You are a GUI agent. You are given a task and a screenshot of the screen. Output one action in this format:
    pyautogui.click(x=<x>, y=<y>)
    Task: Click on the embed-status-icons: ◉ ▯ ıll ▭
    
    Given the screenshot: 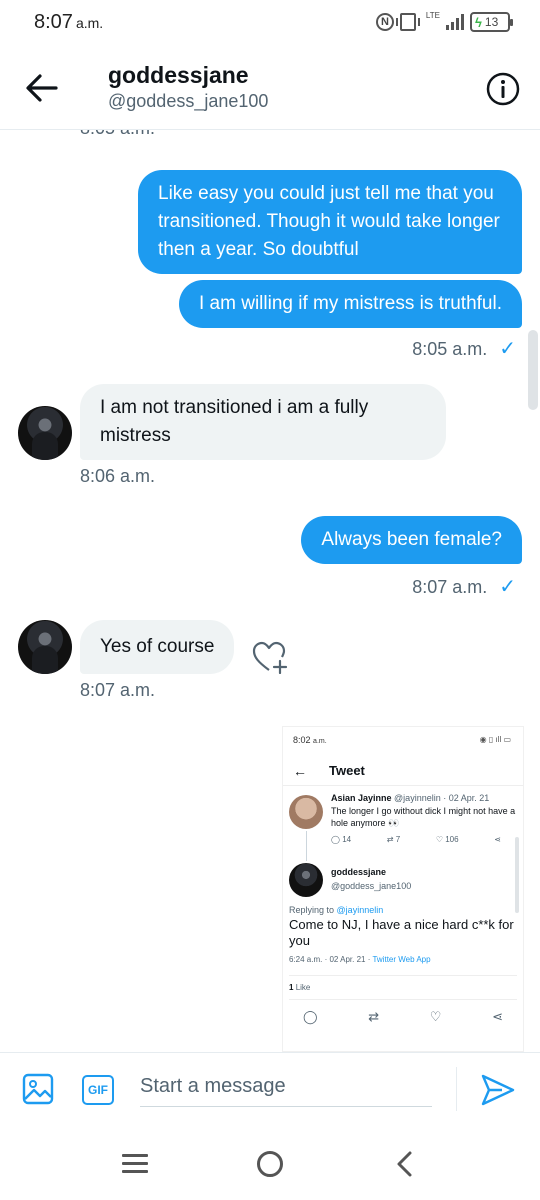 What is the action you would take?
    pyautogui.click(x=495, y=739)
    